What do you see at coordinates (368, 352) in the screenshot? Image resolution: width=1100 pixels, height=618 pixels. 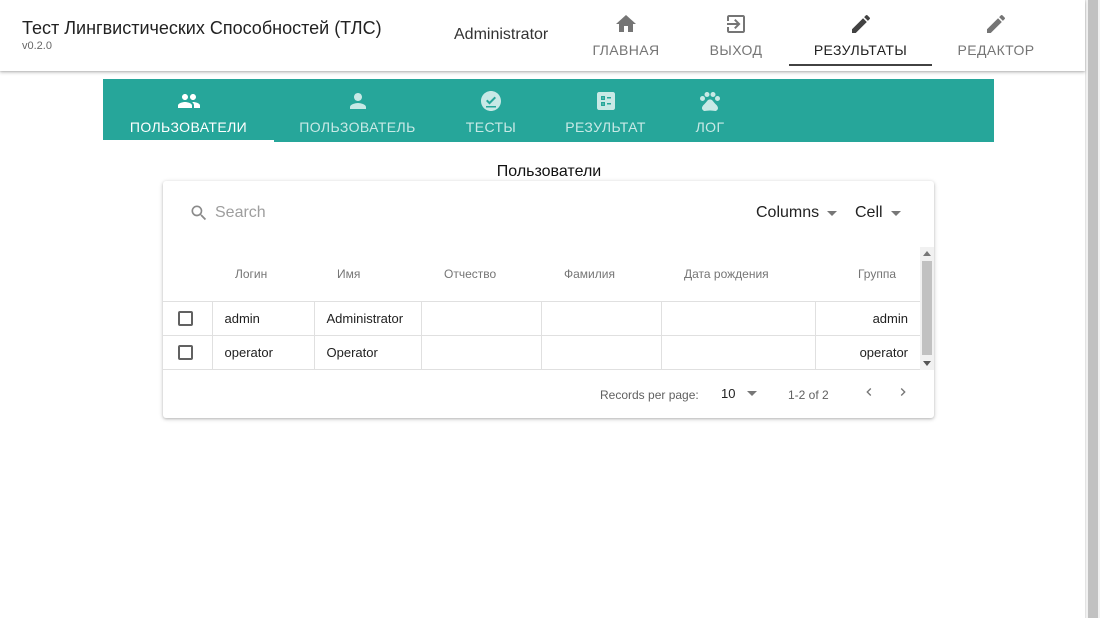 I see `cell-name: Operator` at bounding box center [368, 352].